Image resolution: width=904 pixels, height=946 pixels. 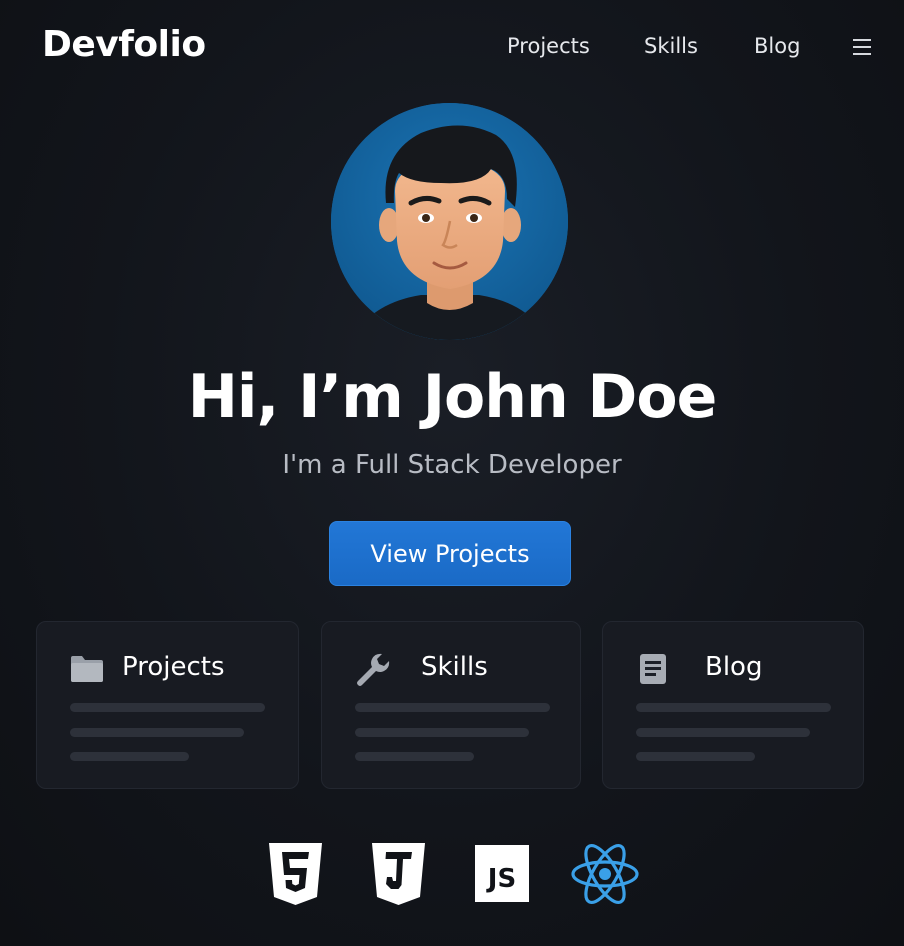 I want to click on card-title: Projects, so click(x=173, y=667).